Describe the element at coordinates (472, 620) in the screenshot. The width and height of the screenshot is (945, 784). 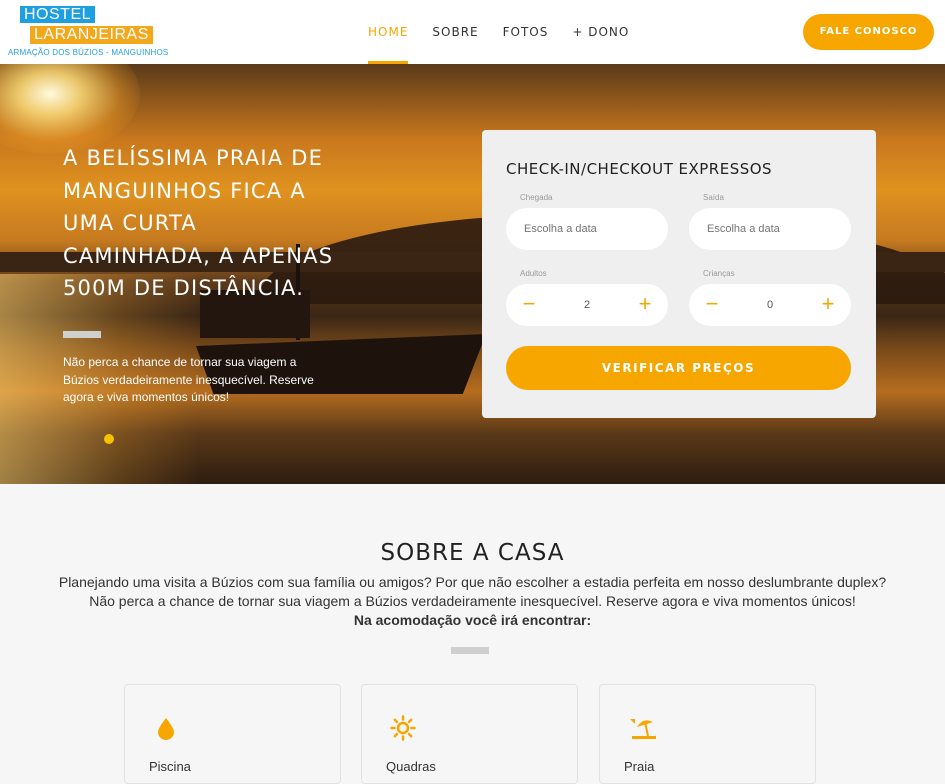
I see `about-line-3: Na acomodação você irá encontrar:` at that location.